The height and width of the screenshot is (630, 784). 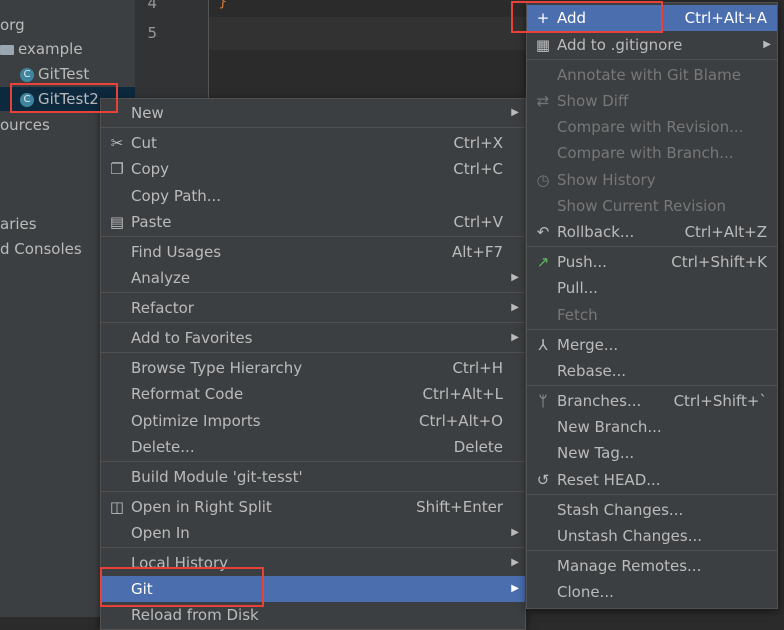 I want to click on tree-item-consoles: d Consoles, so click(x=41, y=249).